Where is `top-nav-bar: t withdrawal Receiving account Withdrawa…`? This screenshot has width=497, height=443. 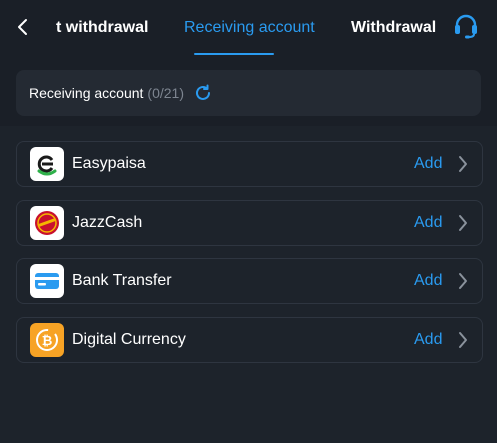
top-nav-bar: t withdrawal Receiving account Withdrawa… is located at coordinates (248, 28).